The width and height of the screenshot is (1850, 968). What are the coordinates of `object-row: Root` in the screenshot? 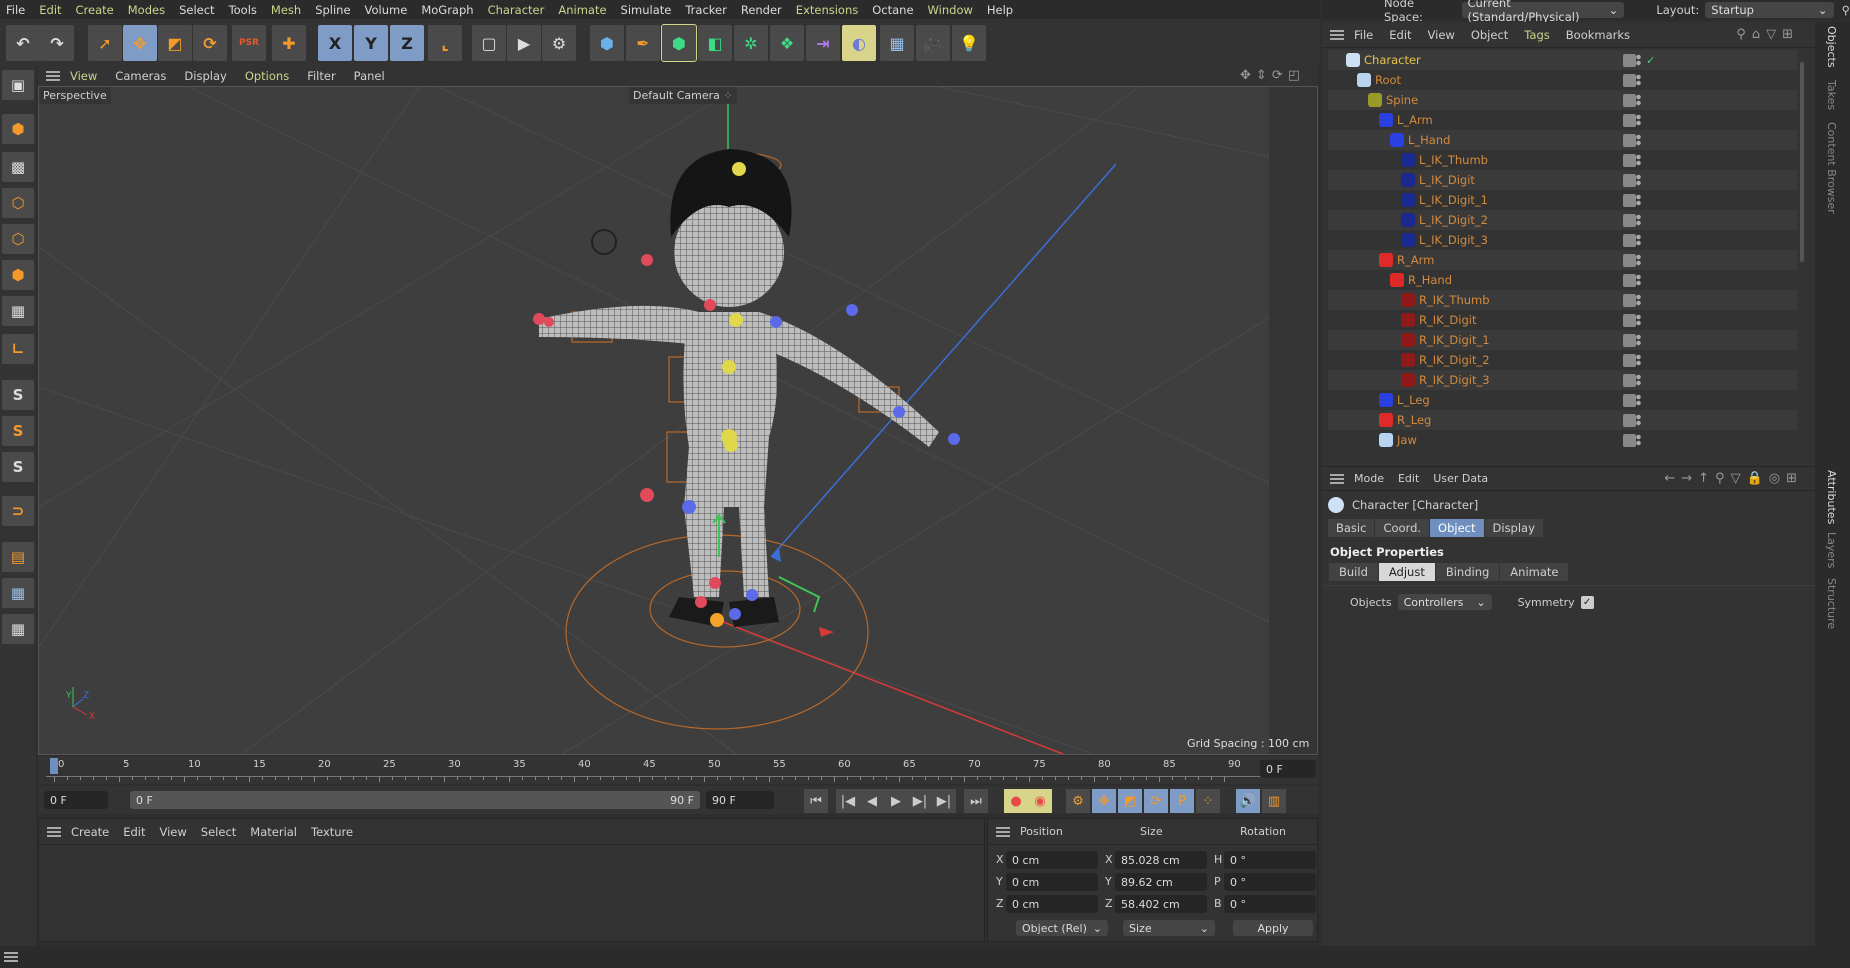 It's located at (1563, 80).